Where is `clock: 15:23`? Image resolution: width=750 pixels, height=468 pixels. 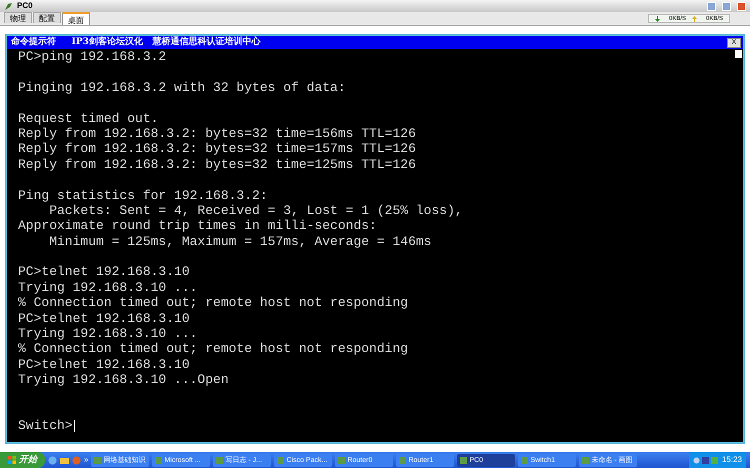 clock: 15:23 is located at coordinates (732, 460).